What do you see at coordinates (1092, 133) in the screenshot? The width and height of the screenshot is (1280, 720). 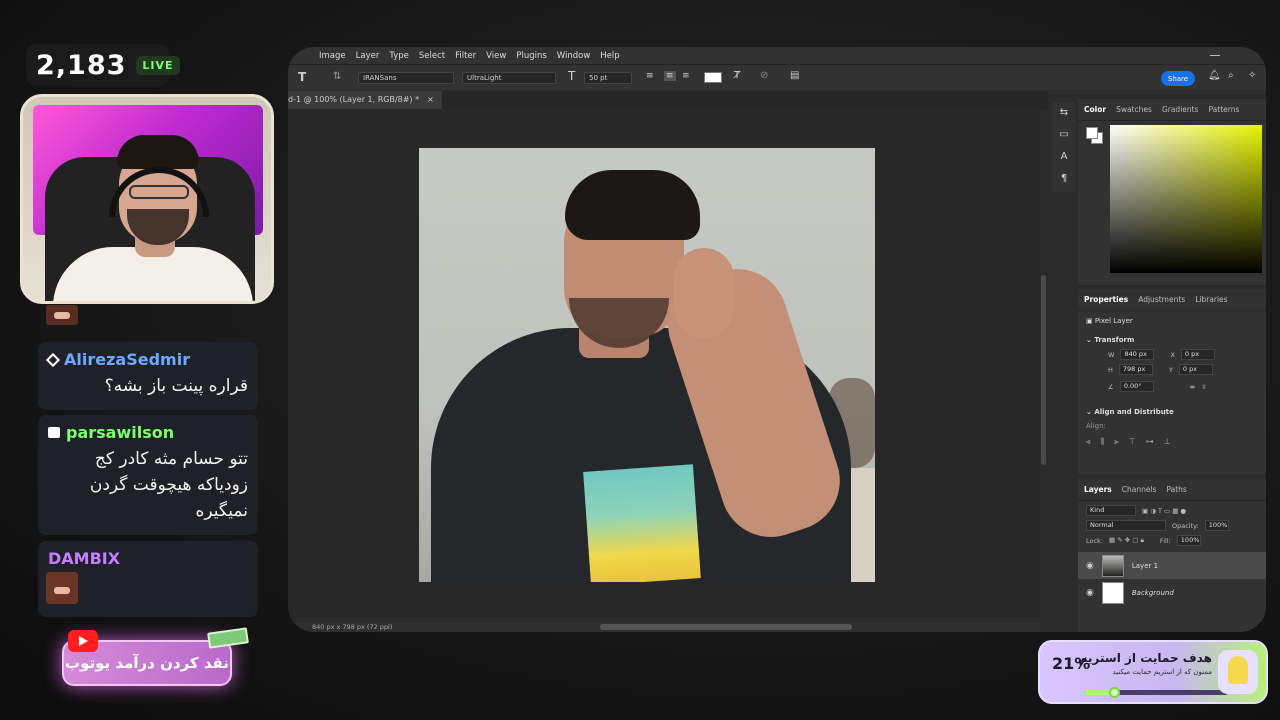 I see `foreground-color-swatch` at bounding box center [1092, 133].